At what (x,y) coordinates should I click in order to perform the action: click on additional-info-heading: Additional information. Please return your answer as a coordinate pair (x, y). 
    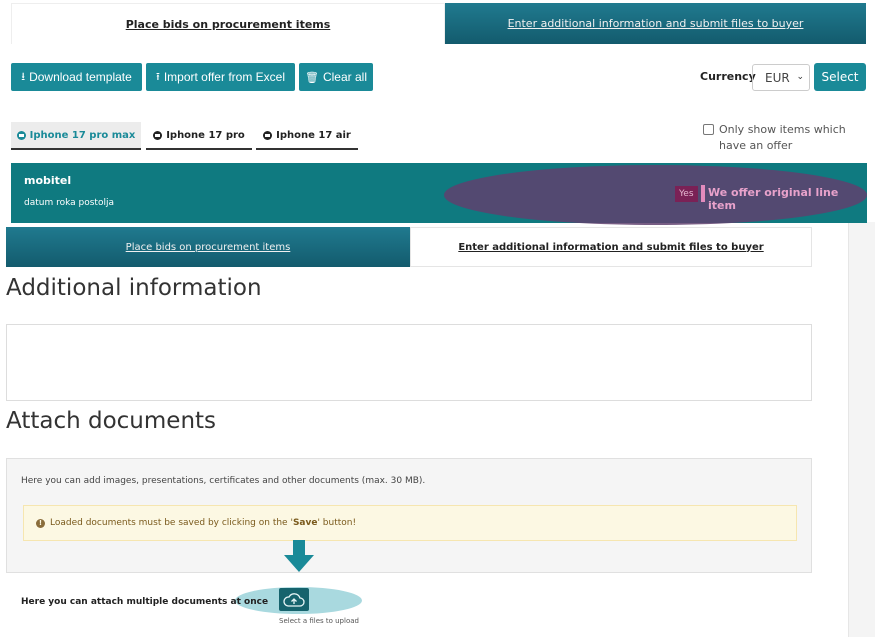
    Looking at the image, I should click on (134, 288).